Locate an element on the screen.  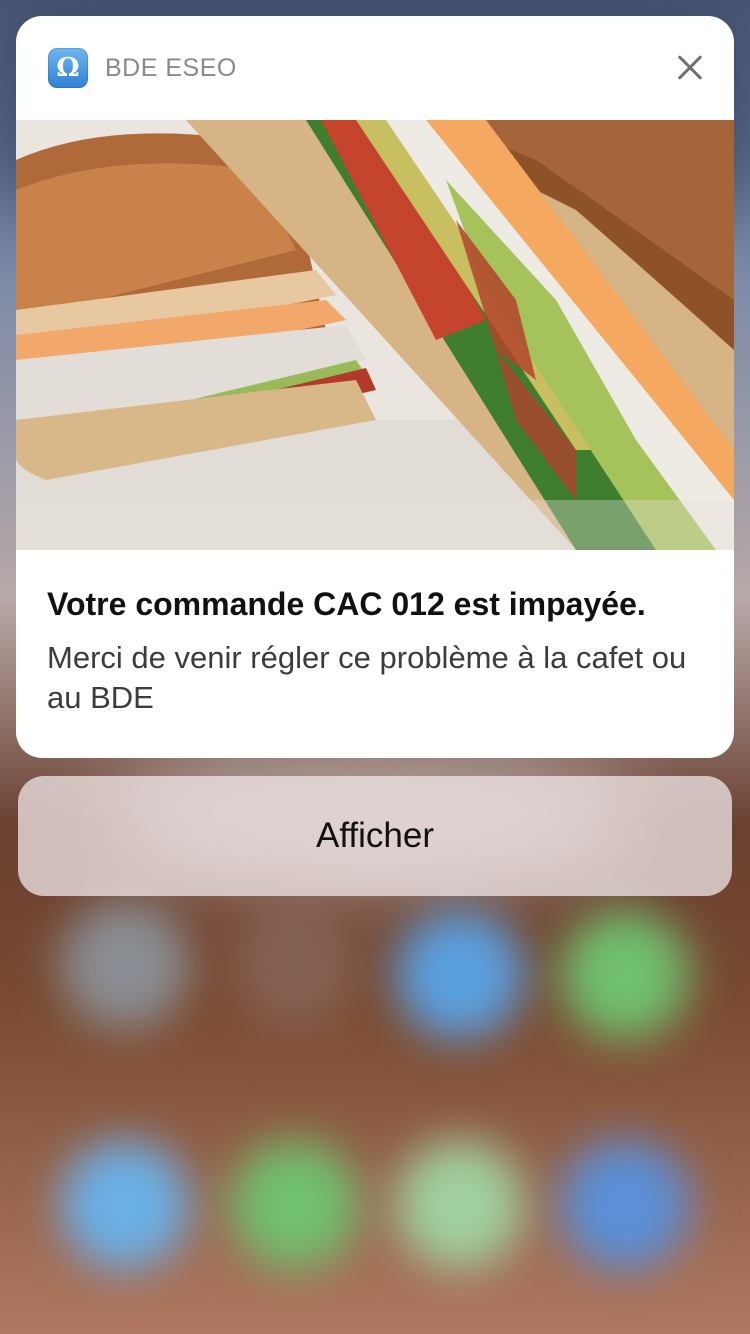
notification-header: Ω BDE ESEO is located at coordinates (375, 68).